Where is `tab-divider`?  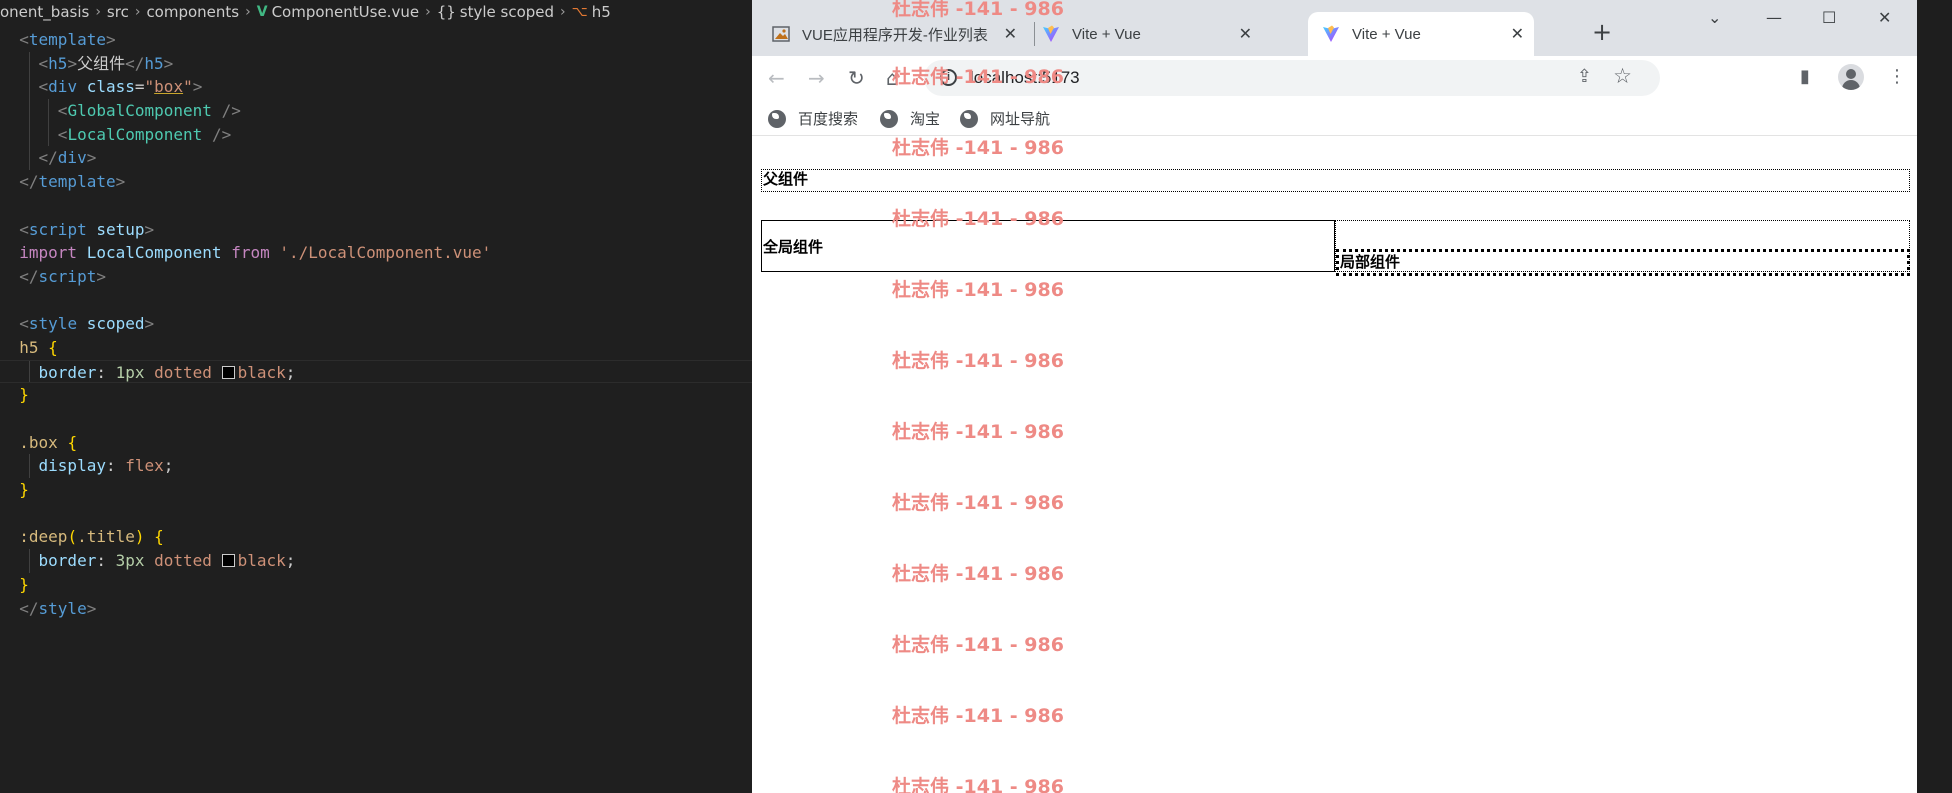 tab-divider is located at coordinates (1034, 34).